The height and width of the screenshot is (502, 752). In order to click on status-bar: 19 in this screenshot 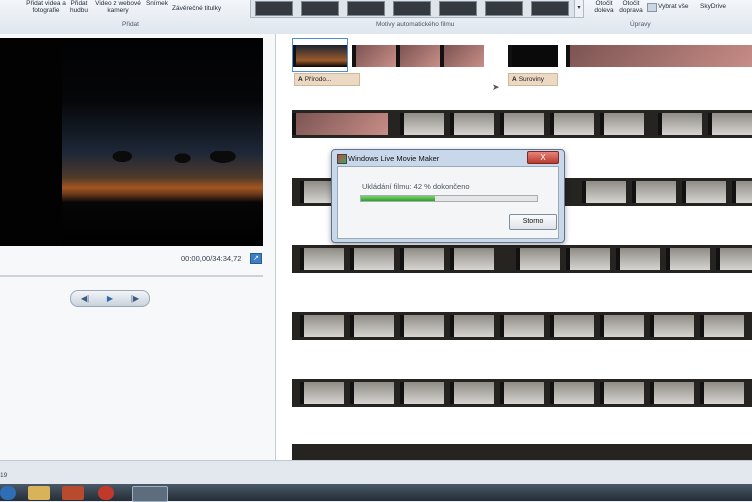, I will do `click(376, 472)`.